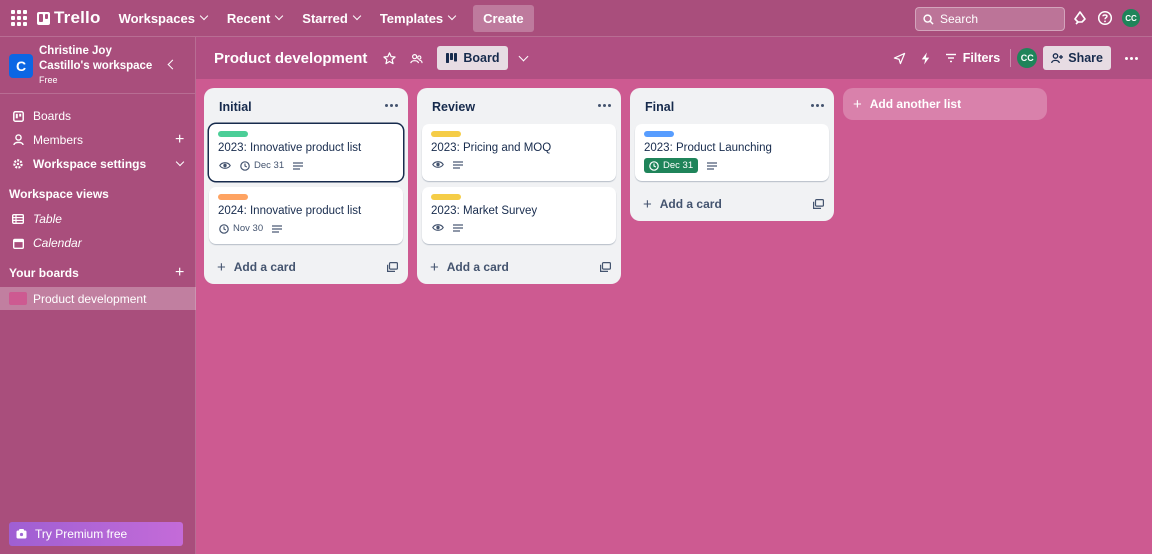 This screenshot has width=1152, height=554. What do you see at coordinates (306, 215) in the screenshot?
I see `card-2024-innovative-product-list: 2024: Innovative product list Nov 30` at bounding box center [306, 215].